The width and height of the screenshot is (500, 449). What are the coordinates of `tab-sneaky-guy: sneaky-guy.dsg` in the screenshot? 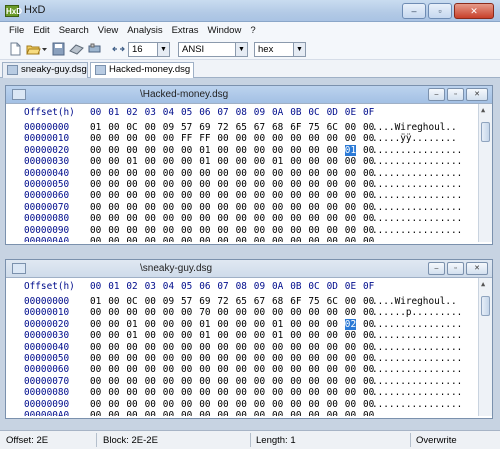 It's located at (45, 70).